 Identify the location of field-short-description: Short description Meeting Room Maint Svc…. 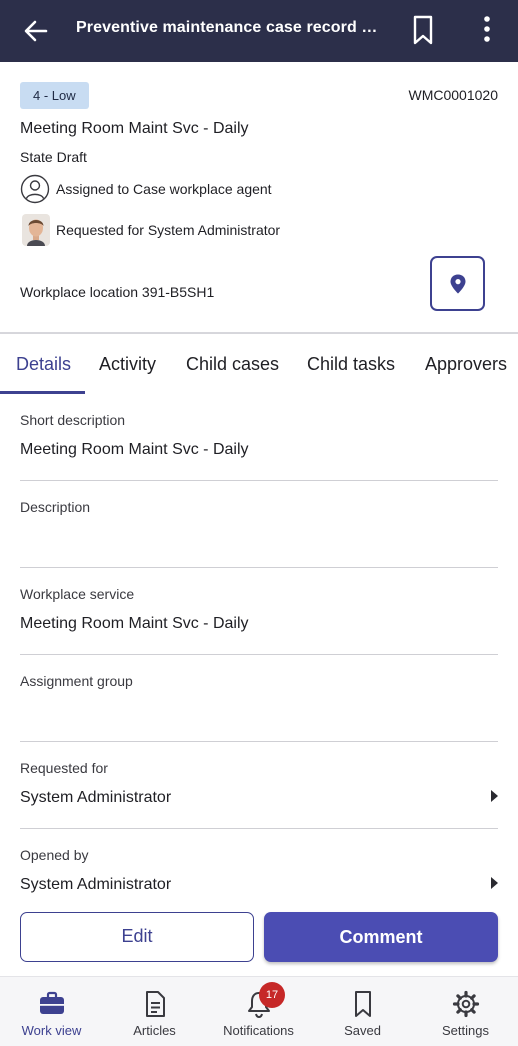
(259, 437).